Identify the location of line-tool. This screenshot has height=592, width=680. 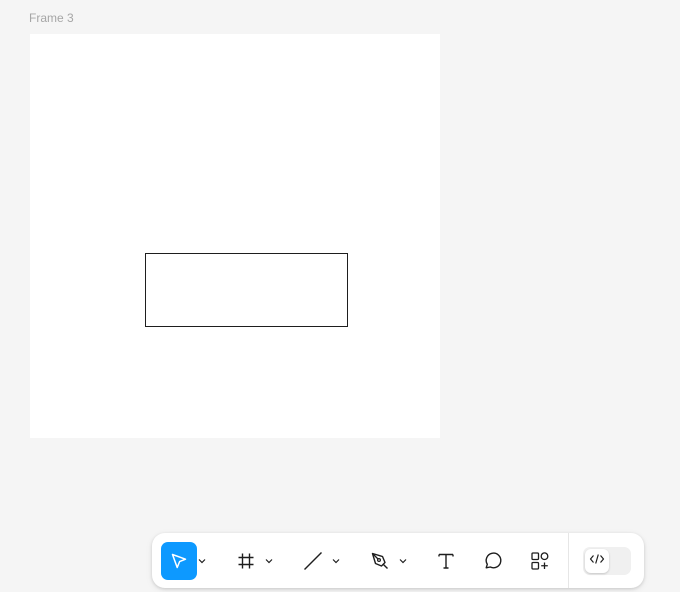
(318, 561).